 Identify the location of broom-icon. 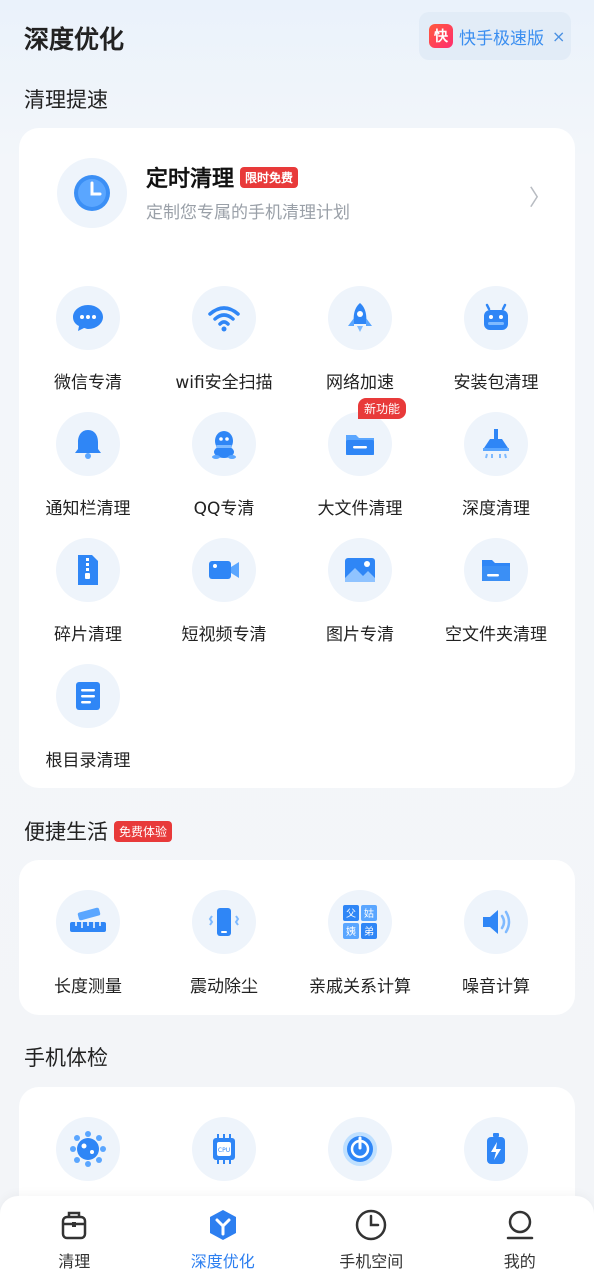
(74, 1225).